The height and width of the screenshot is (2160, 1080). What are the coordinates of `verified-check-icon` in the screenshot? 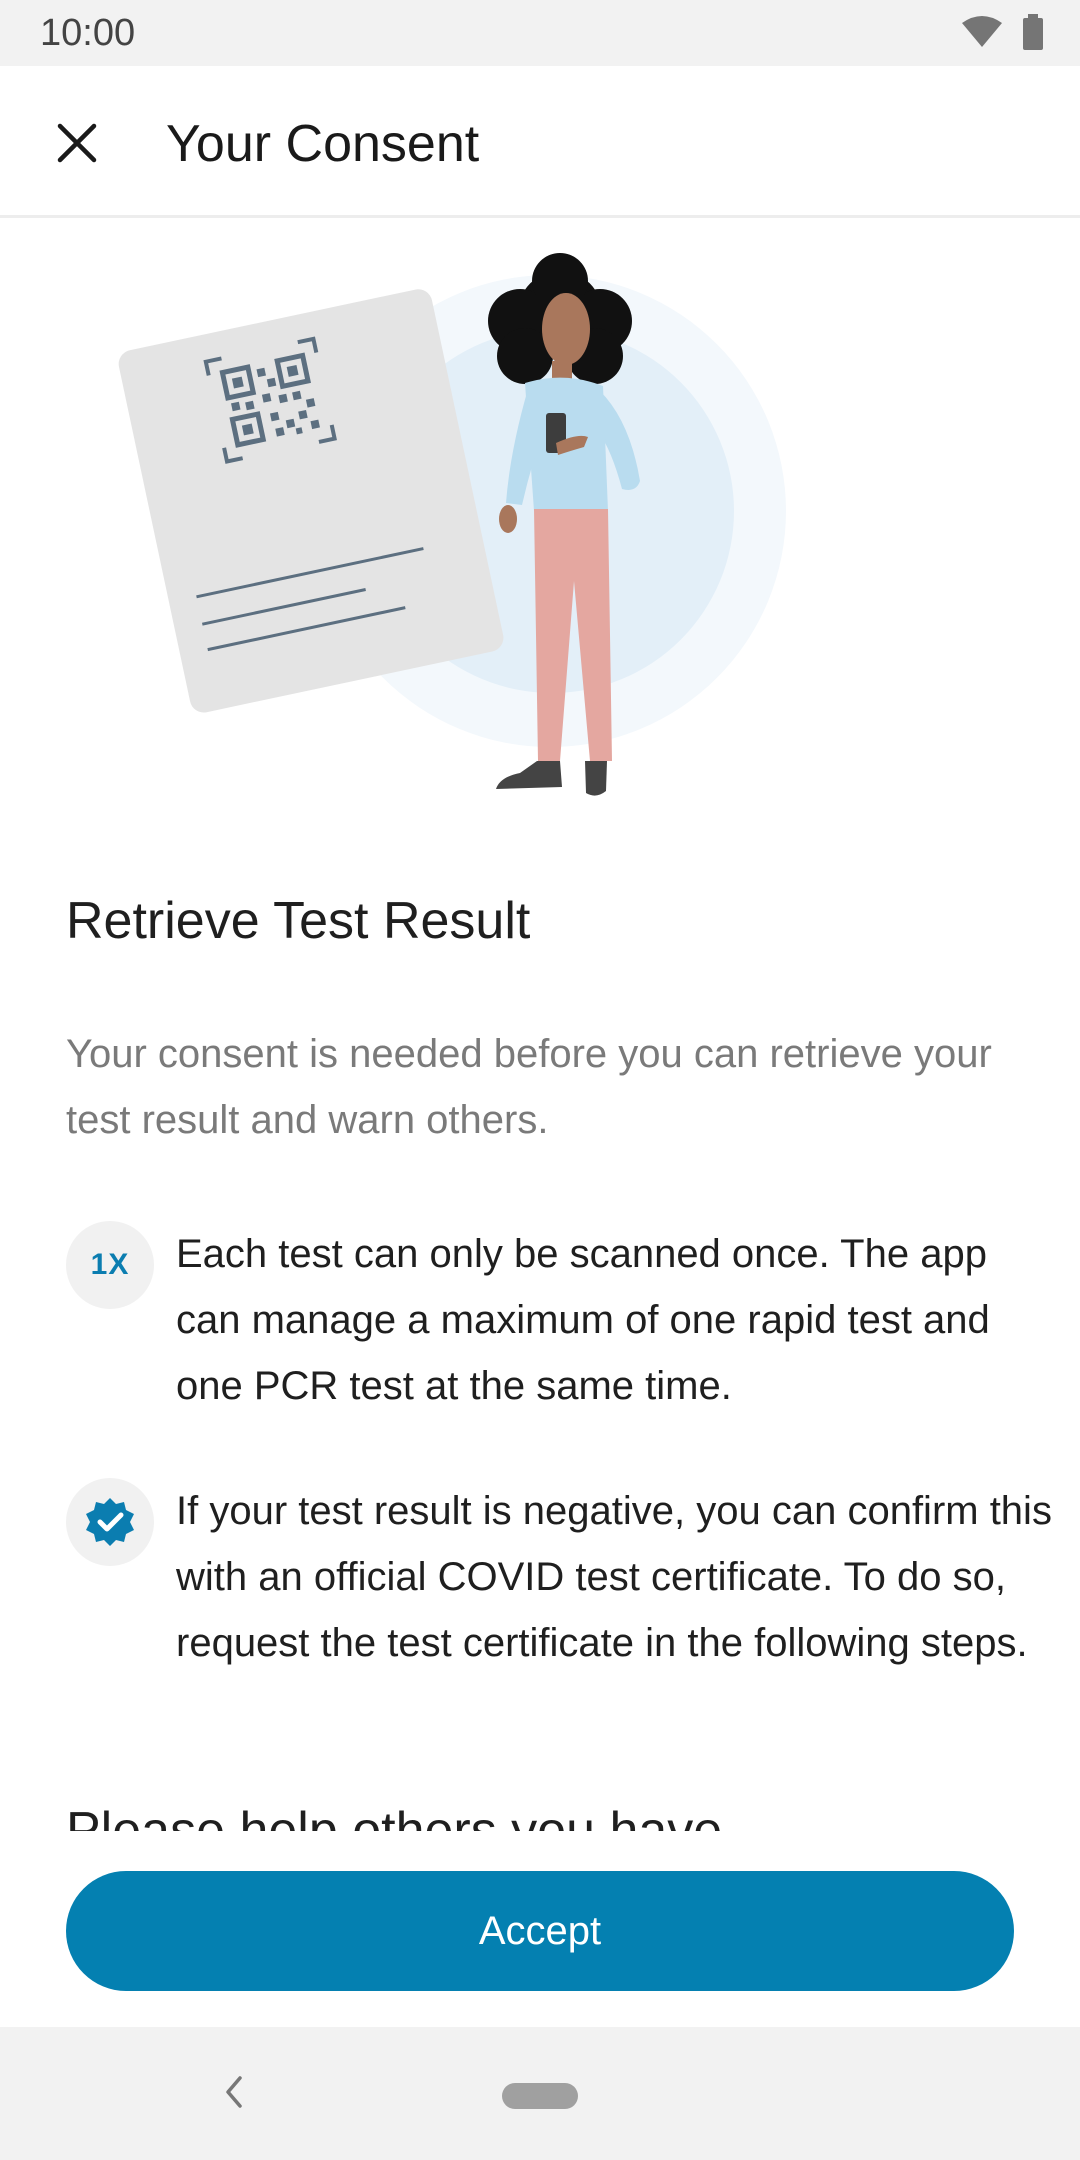 It's located at (110, 1522).